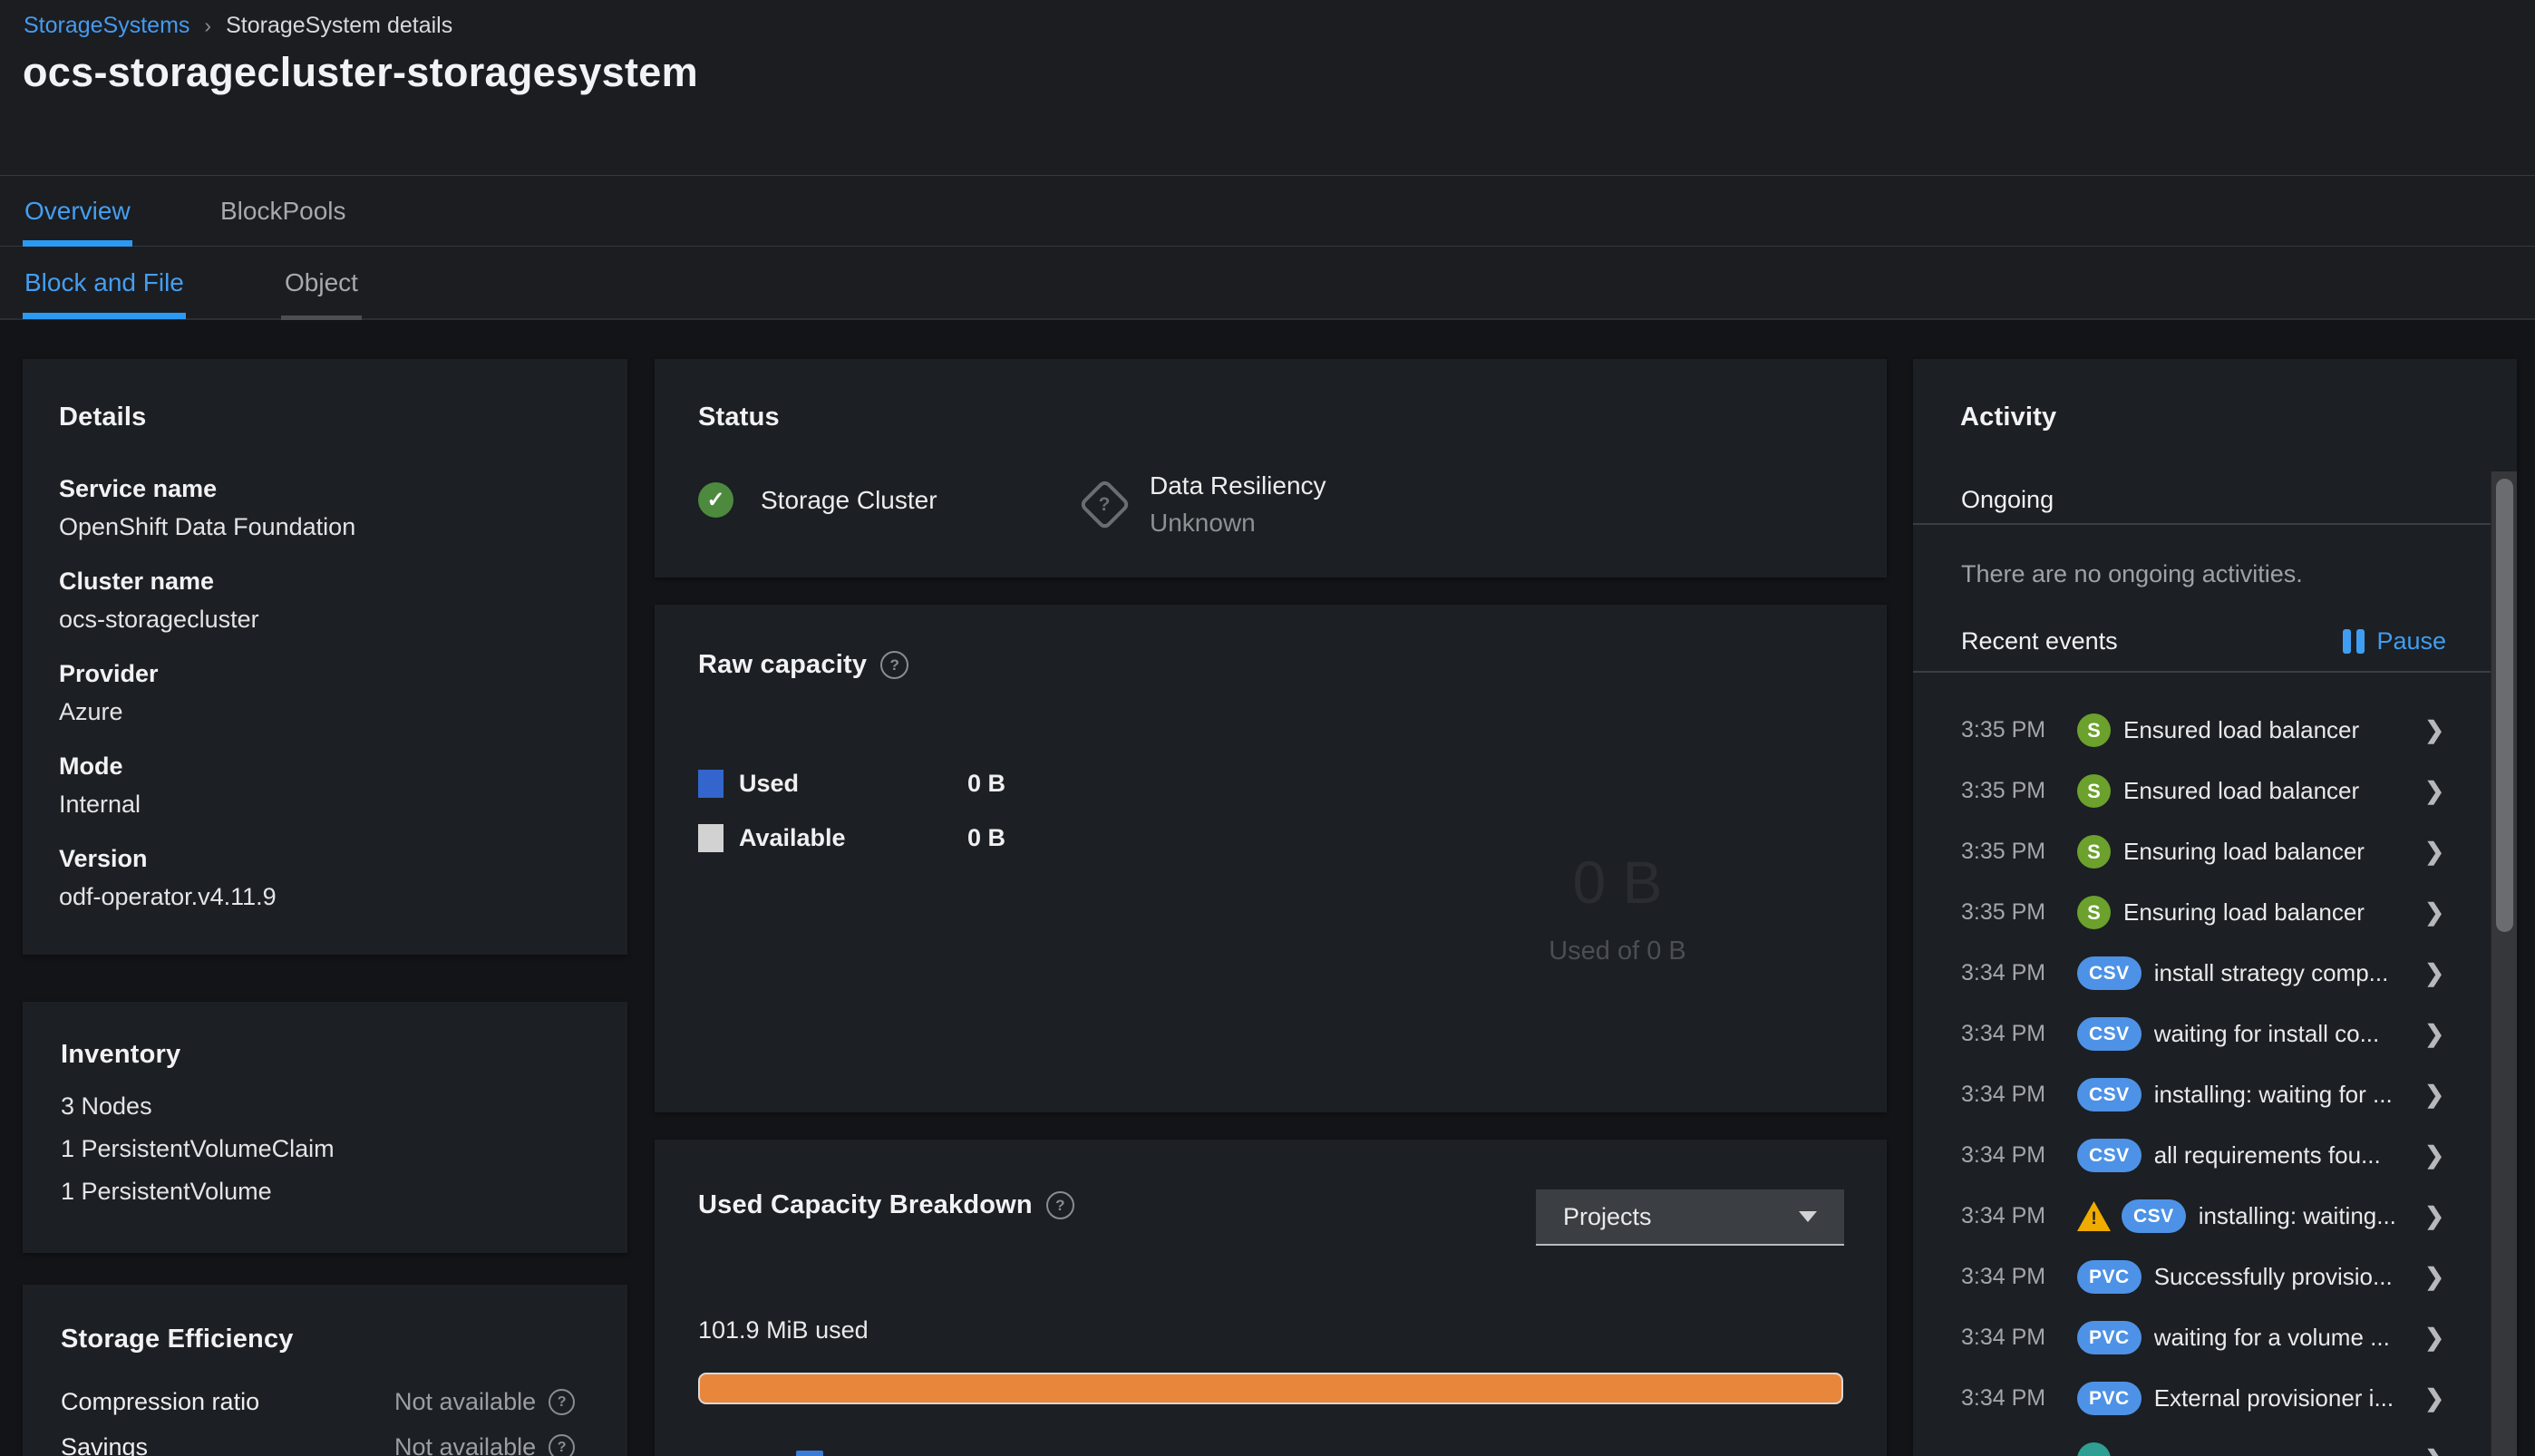  What do you see at coordinates (865, 1204) in the screenshot?
I see `used-capacity-breakdown-title: Used Capacity Breakdown` at bounding box center [865, 1204].